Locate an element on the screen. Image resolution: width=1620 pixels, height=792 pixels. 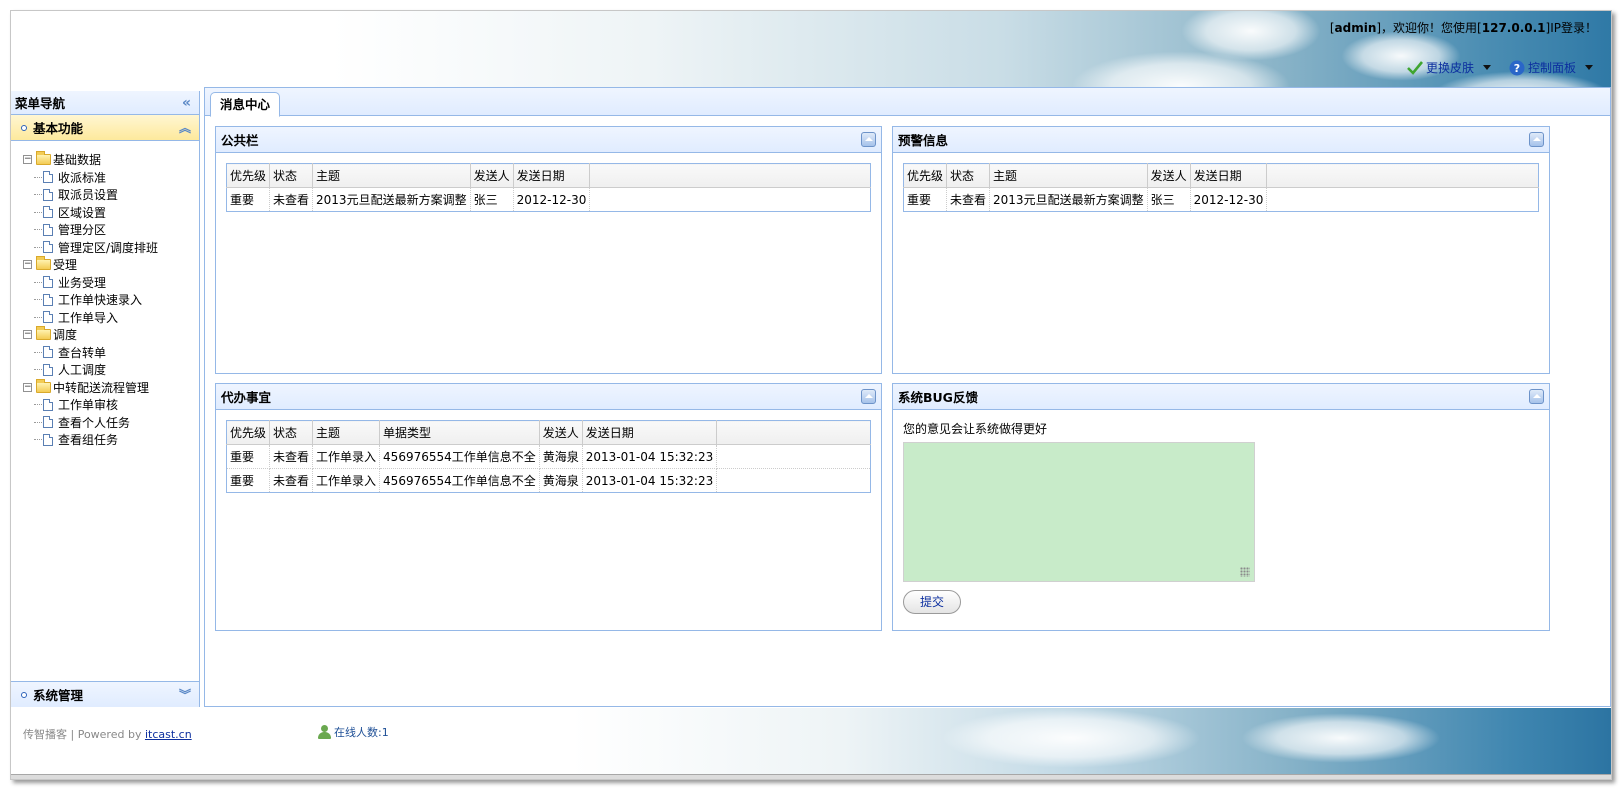
footer: 传智播客 | Powered by itcast.cn 在线人数:1 is located at coordinates (811, 743).